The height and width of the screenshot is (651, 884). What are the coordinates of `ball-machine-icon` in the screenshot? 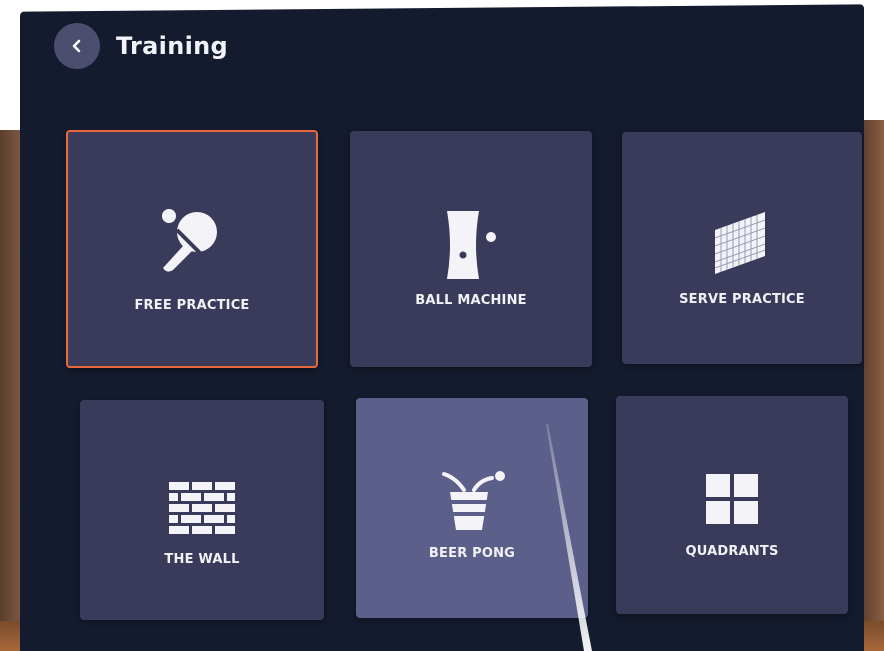 It's located at (471, 245).